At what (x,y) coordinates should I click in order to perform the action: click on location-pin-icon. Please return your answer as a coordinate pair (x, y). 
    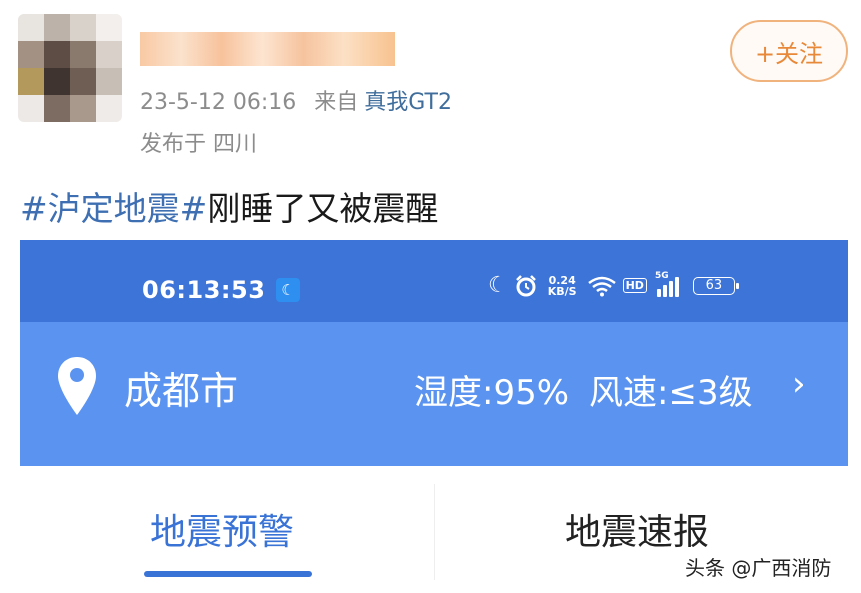
    Looking at the image, I should click on (77, 386).